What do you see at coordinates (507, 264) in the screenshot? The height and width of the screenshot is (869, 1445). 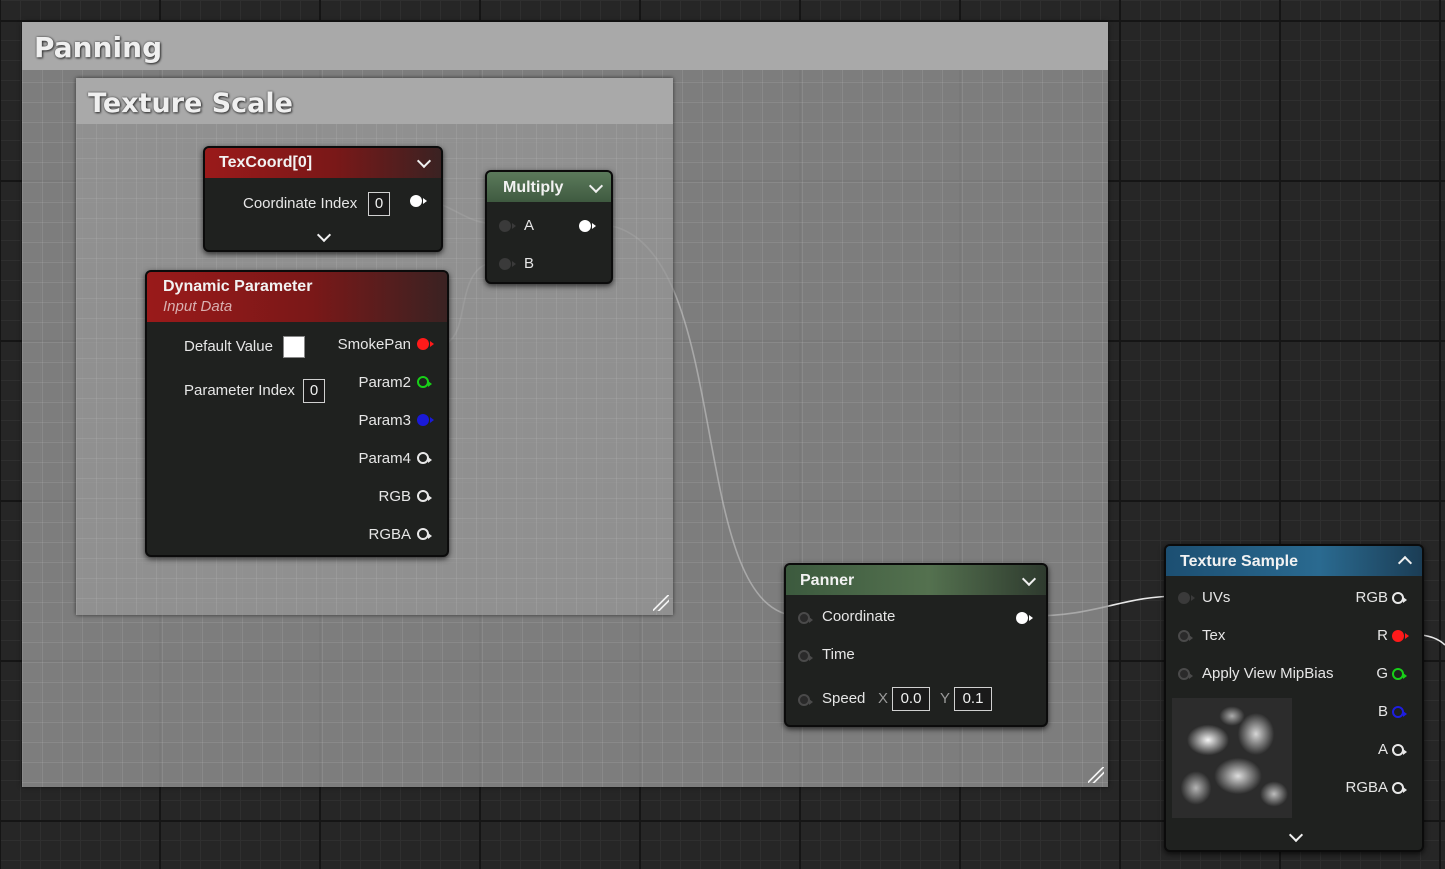 I see `input-pin-b` at bounding box center [507, 264].